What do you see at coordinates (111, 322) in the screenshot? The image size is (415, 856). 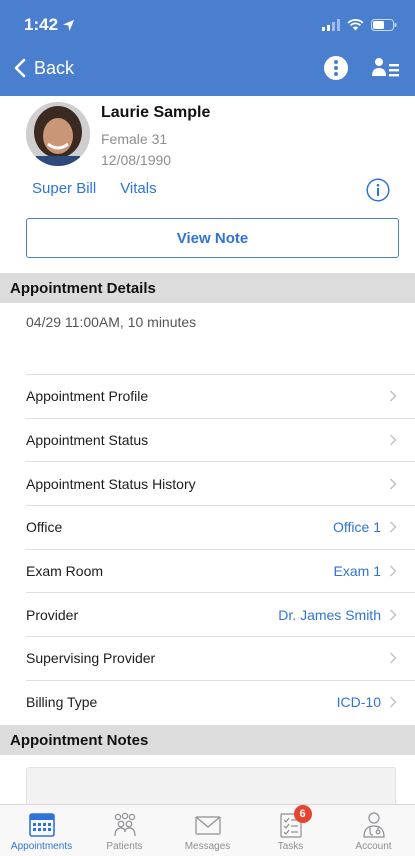 I see `appointment-time: 04/29 11:00AM, 10 minutes` at bounding box center [111, 322].